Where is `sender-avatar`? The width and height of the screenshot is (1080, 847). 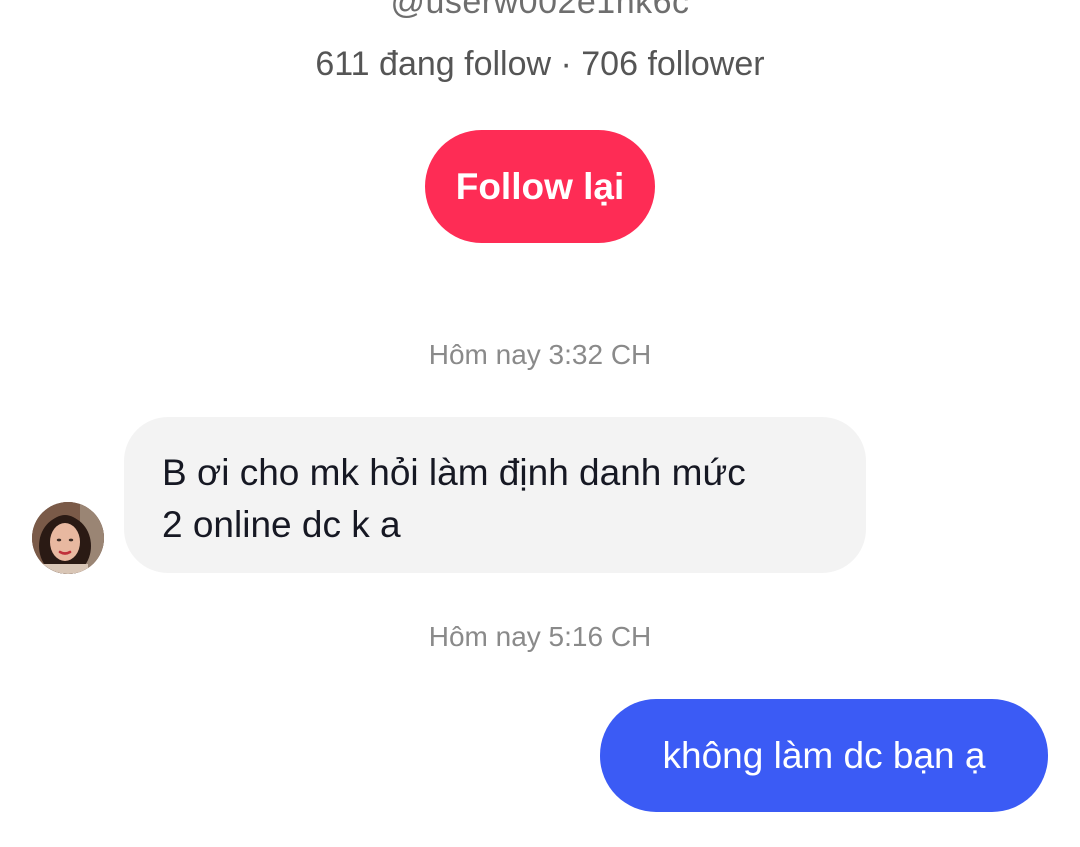
sender-avatar is located at coordinates (68, 538).